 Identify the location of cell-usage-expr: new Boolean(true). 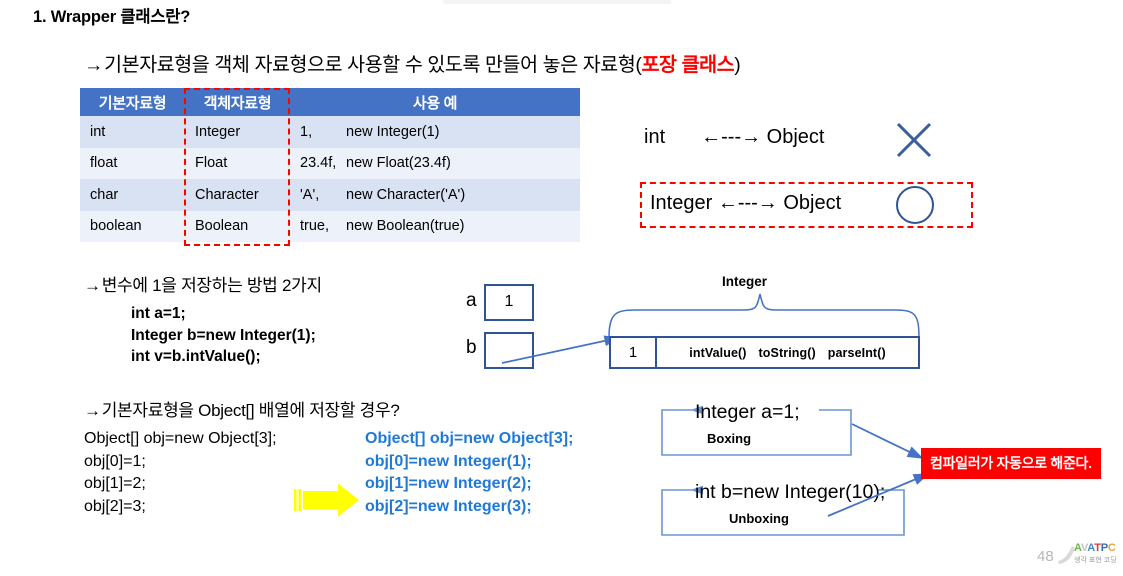
(405, 226).